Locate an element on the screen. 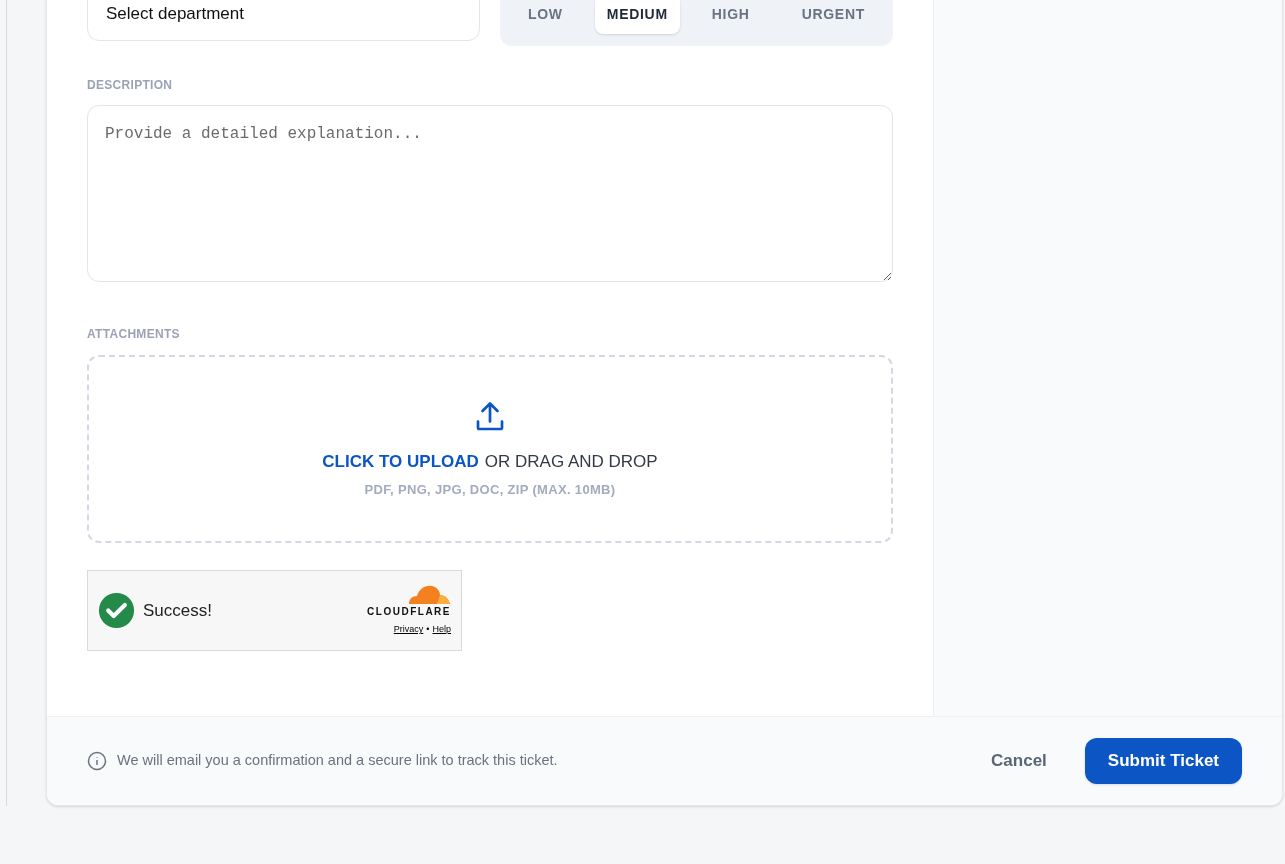  info-icon is located at coordinates (97, 761).